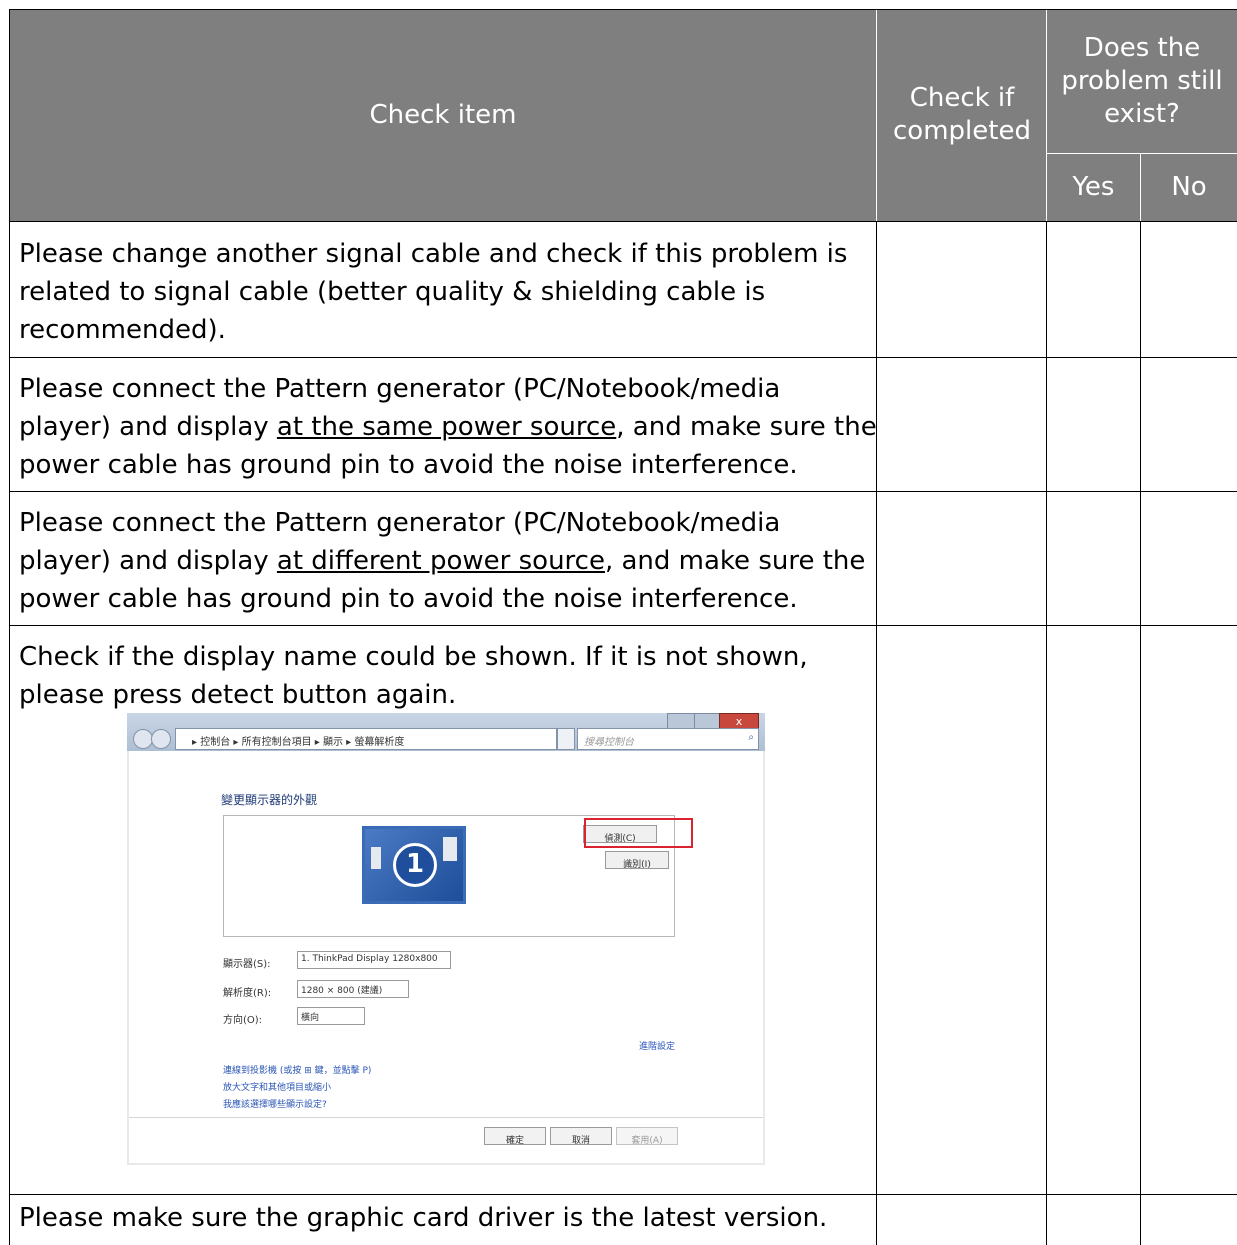 The height and width of the screenshot is (1245, 1237). I want to click on advanced-settings-link: 進階設定, so click(657, 1047).